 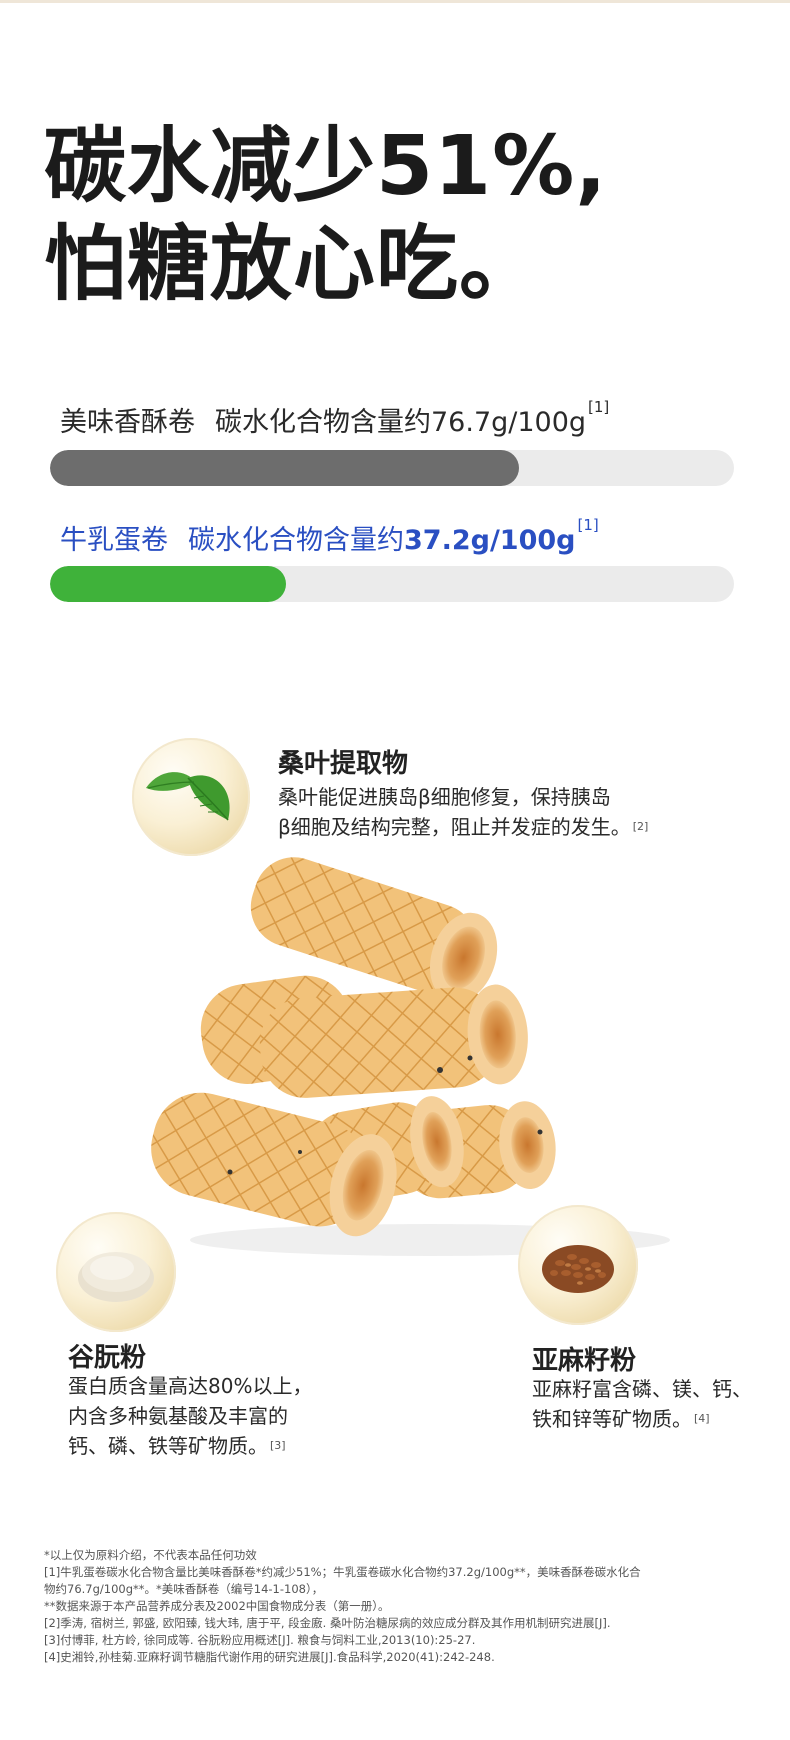 What do you see at coordinates (116, 1272) in the screenshot?
I see `wheat-gluten-powder-icon` at bounding box center [116, 1272].